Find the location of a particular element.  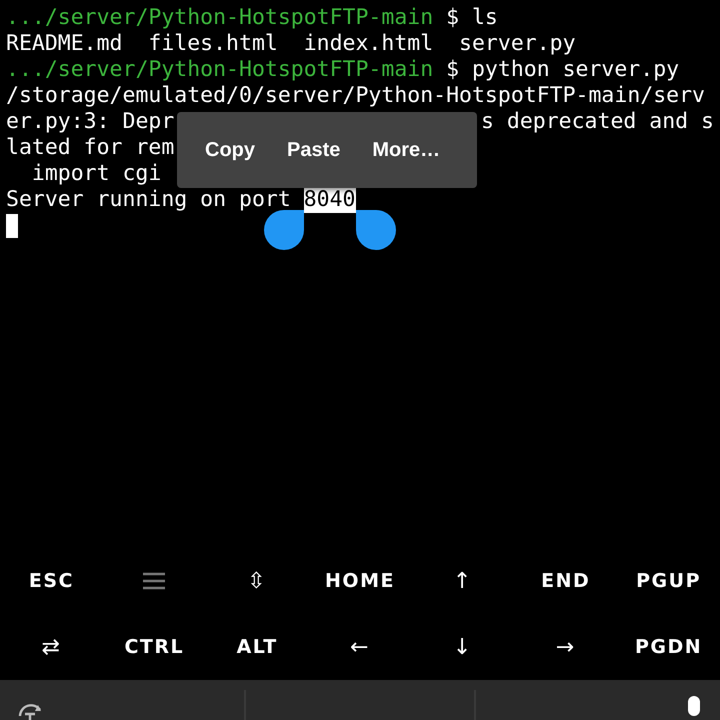

key-button: CTRL is located at coordinates (154, 647).